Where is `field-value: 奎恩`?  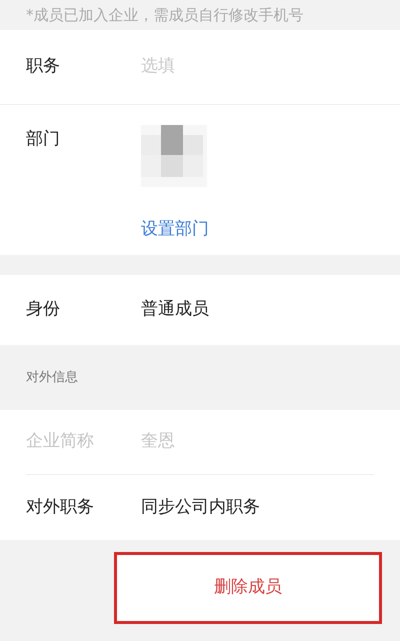 field-value: 奎恩 is located at coordinates (158, 442).